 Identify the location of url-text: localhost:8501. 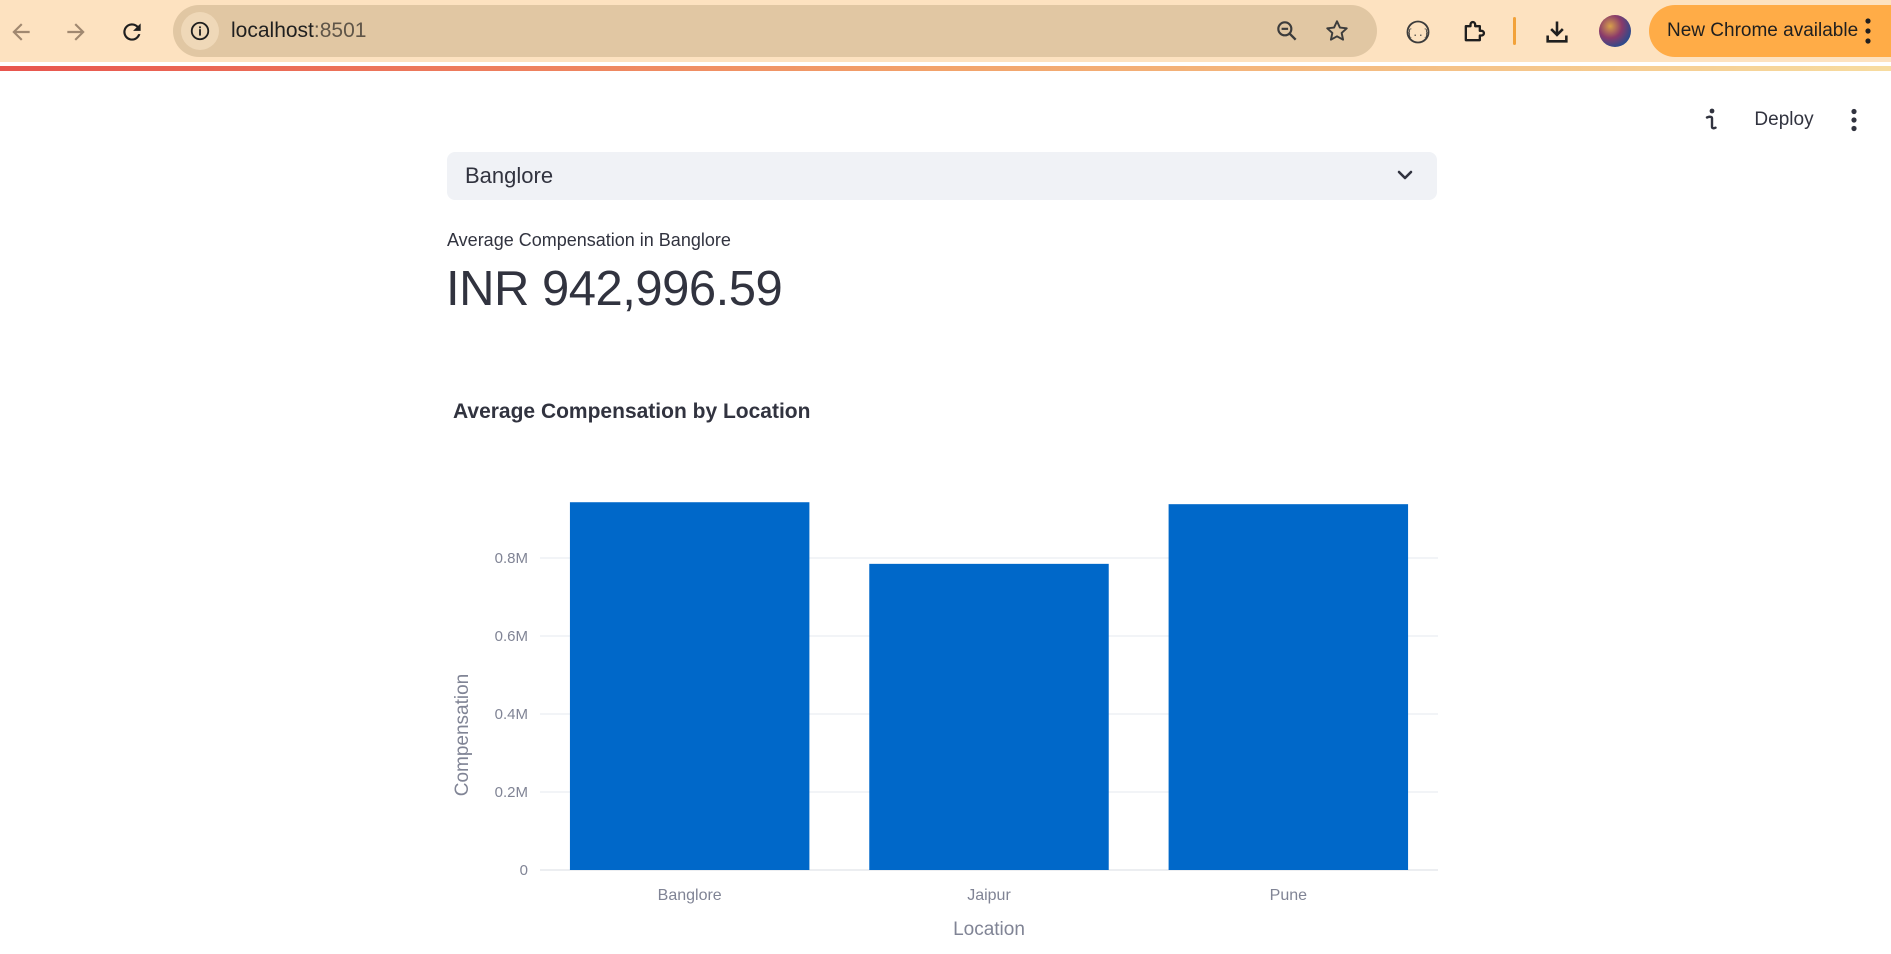
(298, 31).